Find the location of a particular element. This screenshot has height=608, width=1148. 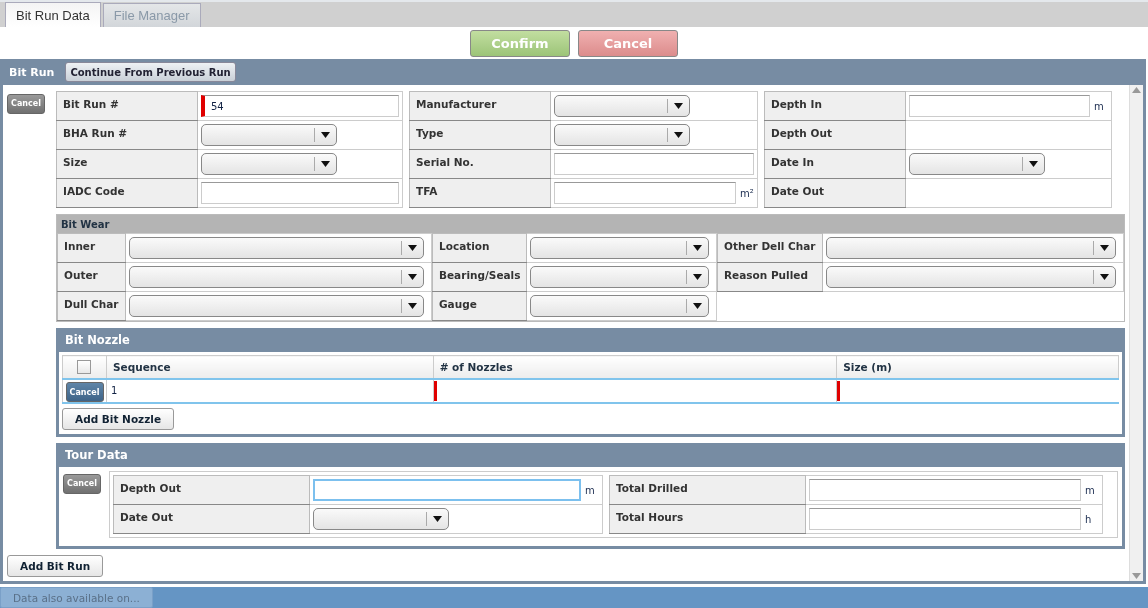

unit-label: h is located at coordinates (1089, 519).